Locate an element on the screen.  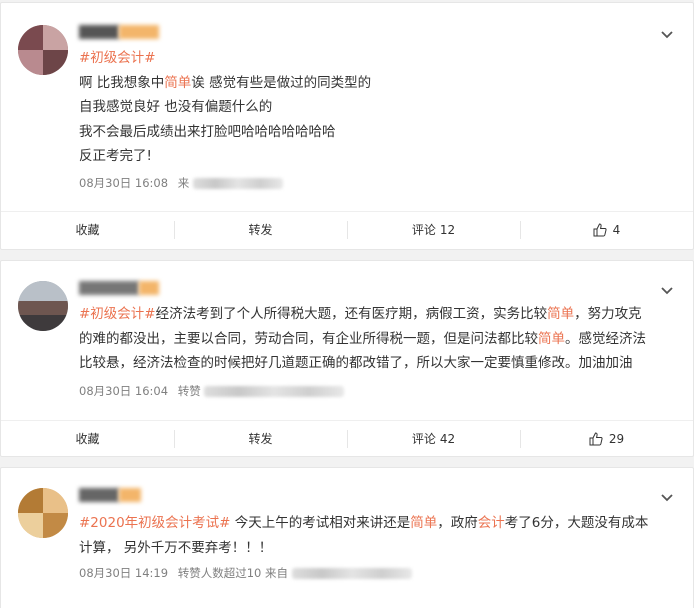
post-source-prefix: 转赞人数超过10 来自 is located at coordinates (233, 573).